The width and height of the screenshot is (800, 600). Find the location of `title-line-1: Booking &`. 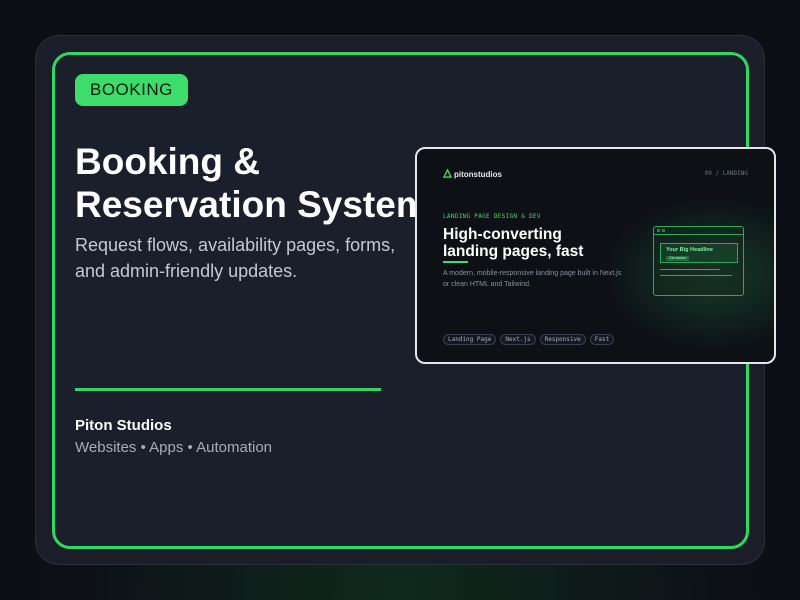

title-line-1: Booking & is located at coordinates (167, 161).